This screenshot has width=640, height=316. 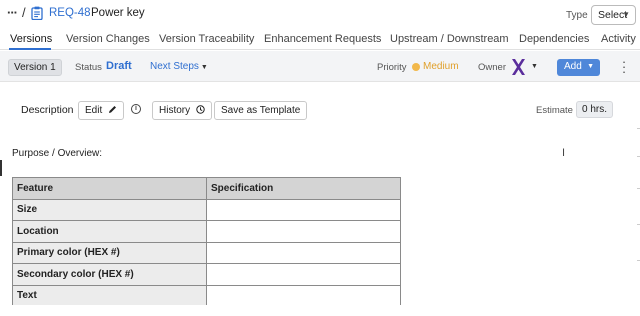 I want to click on feature-cell: Size, so click(x=109, y=209).